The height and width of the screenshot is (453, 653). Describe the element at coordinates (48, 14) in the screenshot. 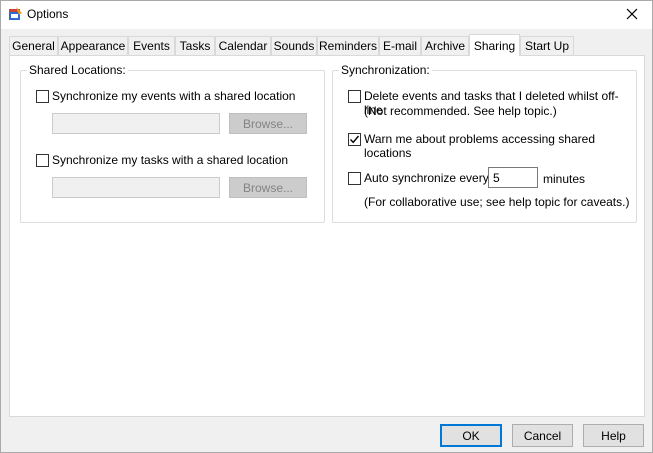

I see `window-title: Options` at that location.